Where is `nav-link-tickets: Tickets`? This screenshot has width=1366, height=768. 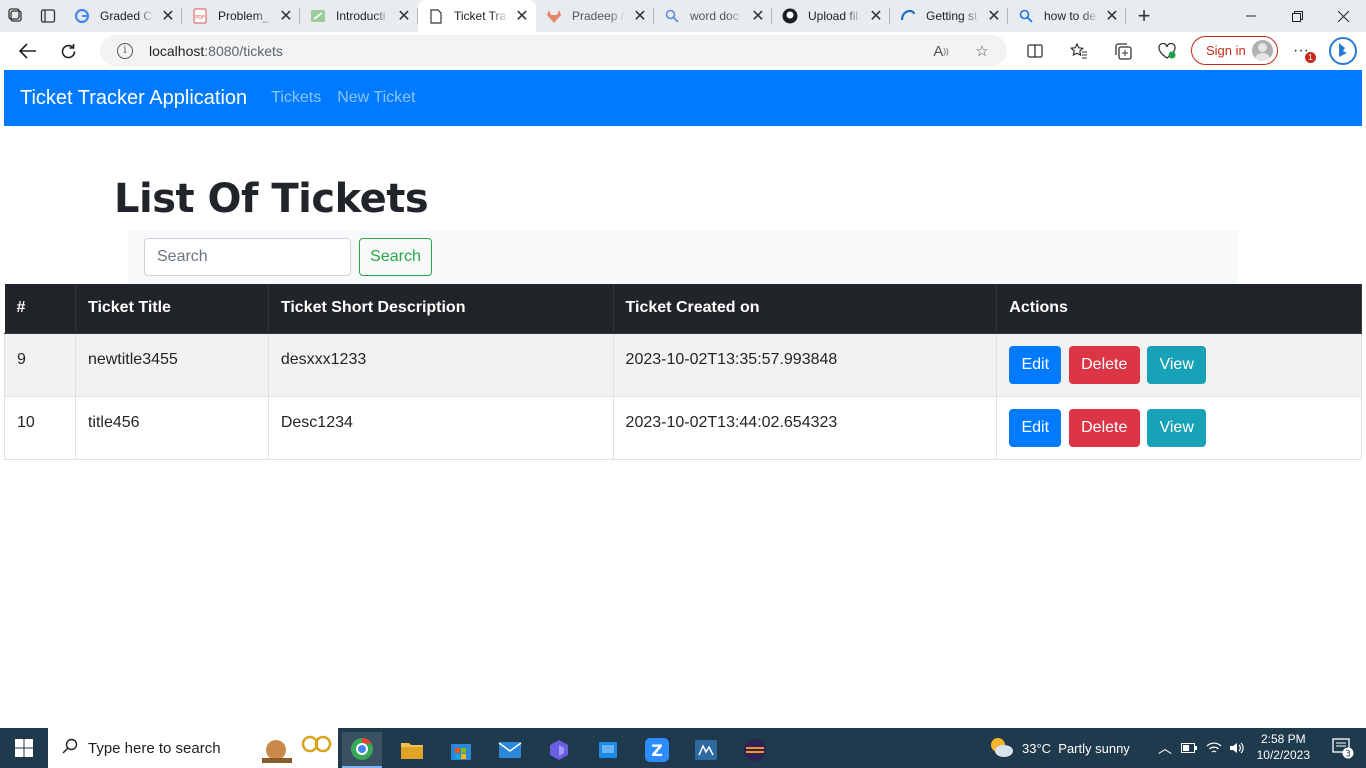
nav-link-tickets: Tickets is located at coordinates (296, 98).